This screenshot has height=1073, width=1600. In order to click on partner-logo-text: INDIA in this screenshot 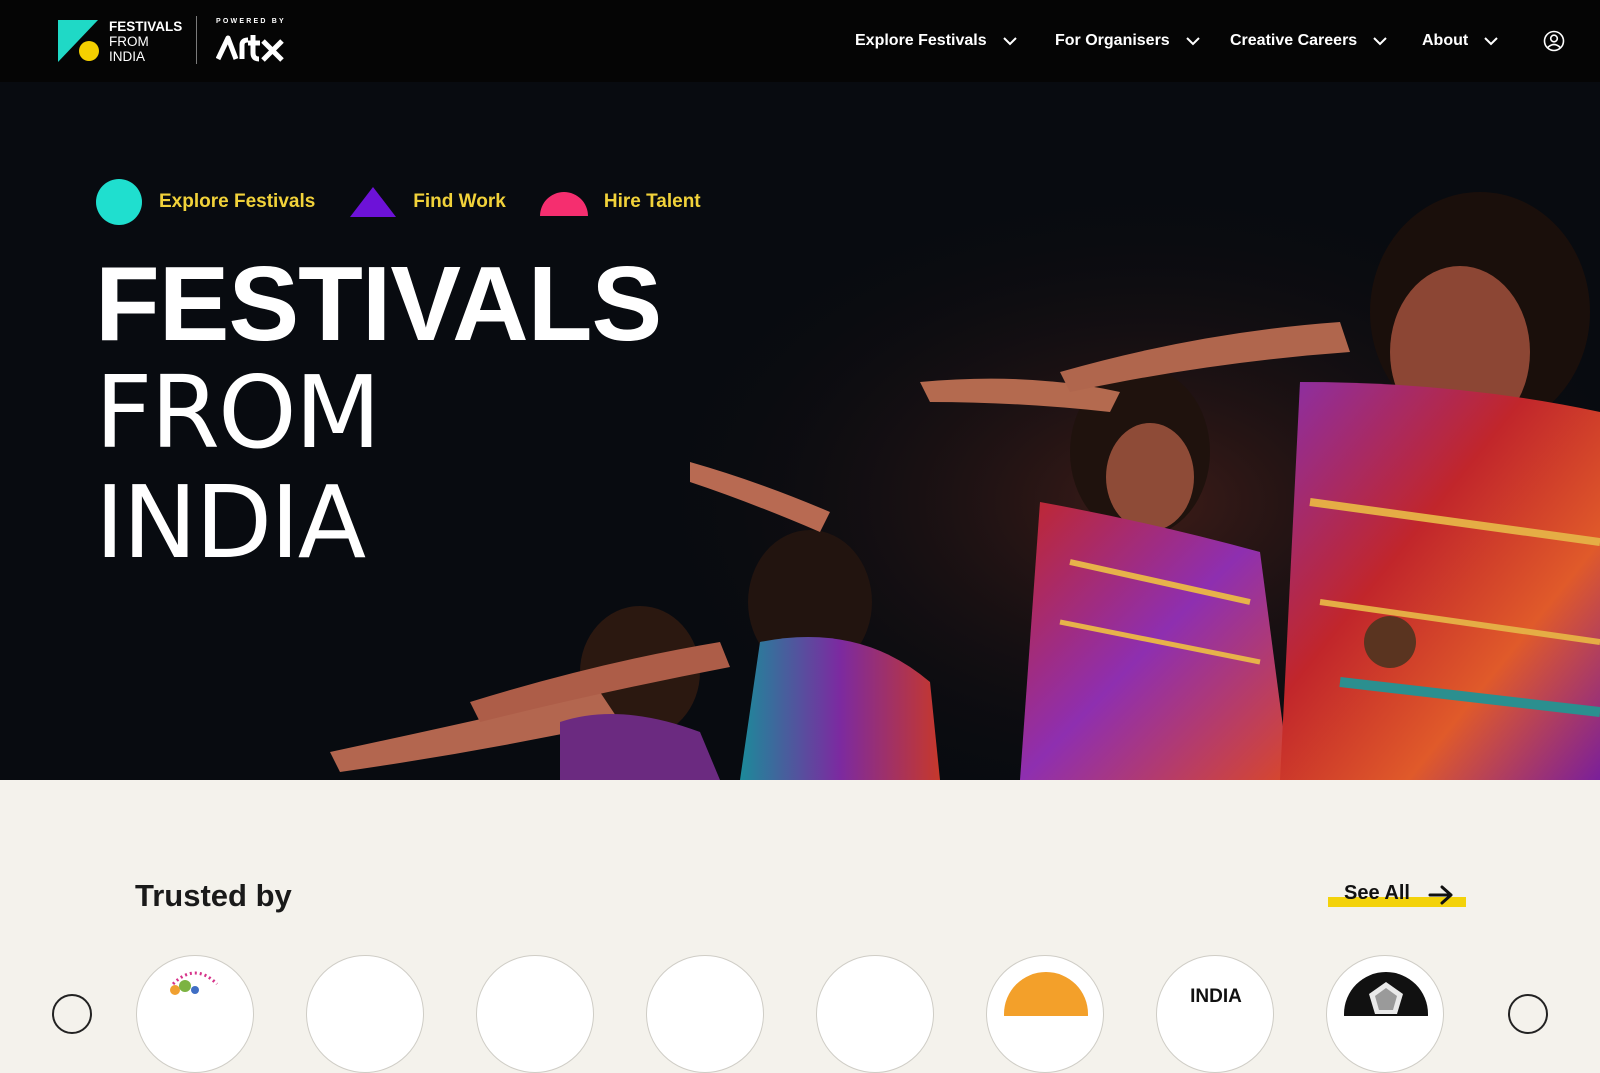, I will do `click(1216, 996)`.